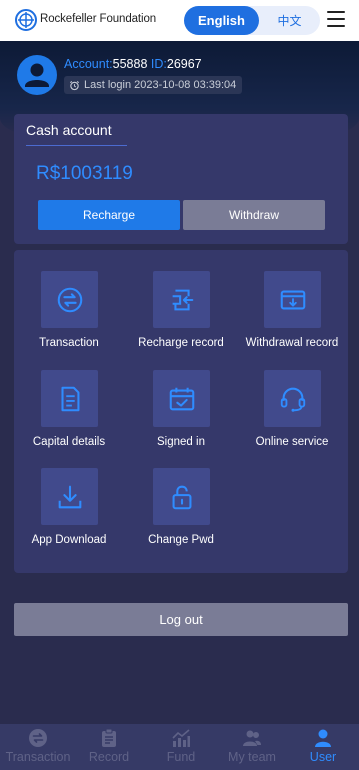 The image size is (359, 770). What do you see at coordinates (181, 299) in the screenshot?
I see `recharge-record-icon` at bounding box center [181, 299].